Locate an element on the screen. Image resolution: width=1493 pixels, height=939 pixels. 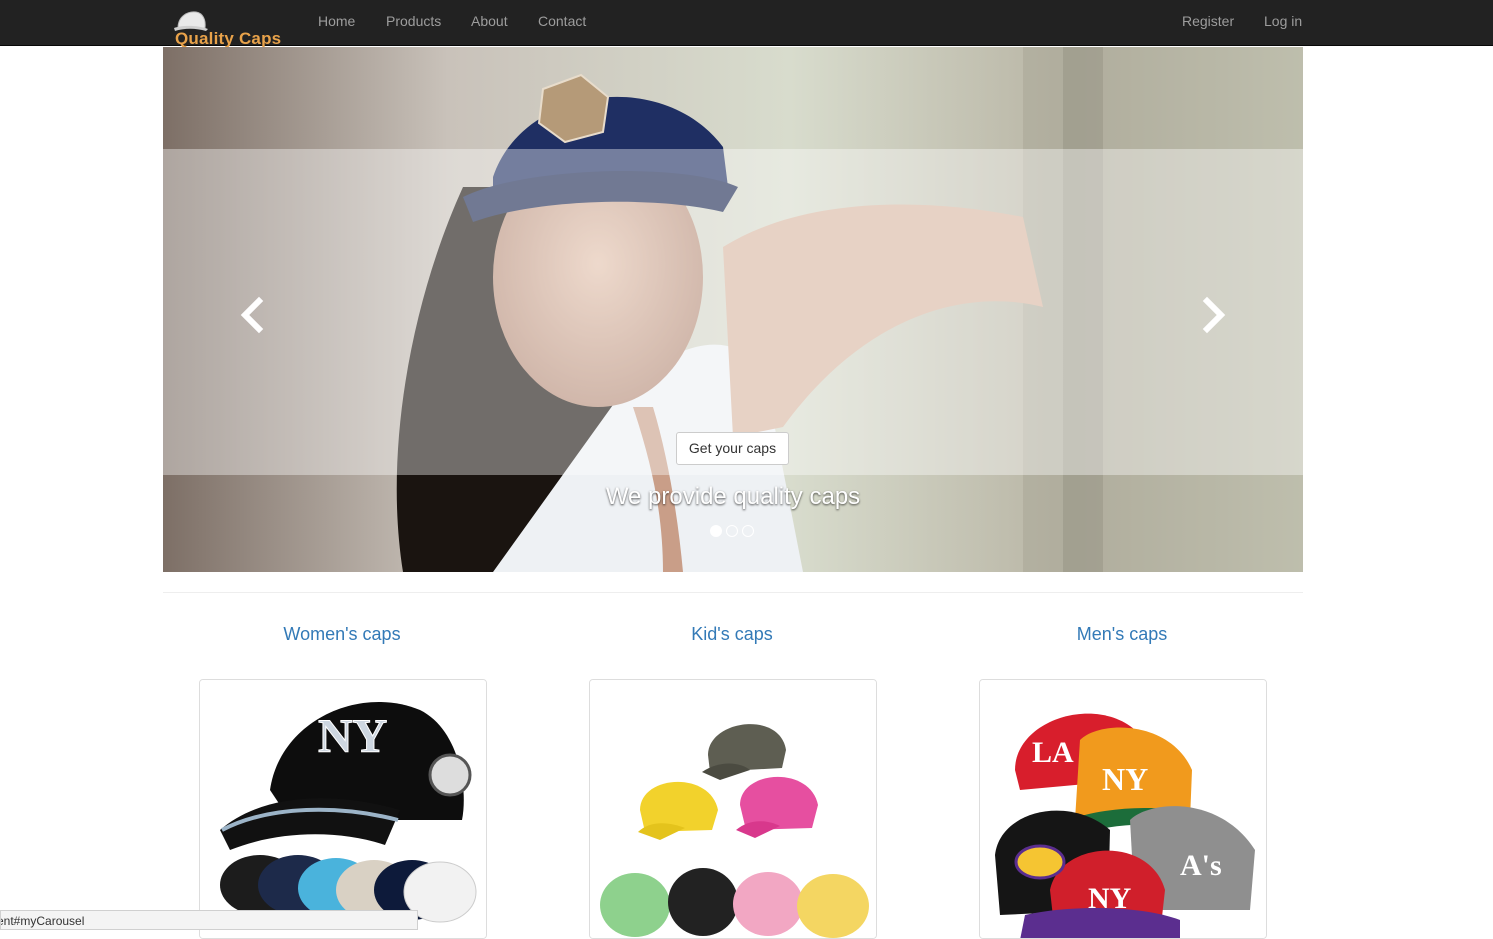
womens-caps-link: Women's caps is located at coordinates (342, 634).